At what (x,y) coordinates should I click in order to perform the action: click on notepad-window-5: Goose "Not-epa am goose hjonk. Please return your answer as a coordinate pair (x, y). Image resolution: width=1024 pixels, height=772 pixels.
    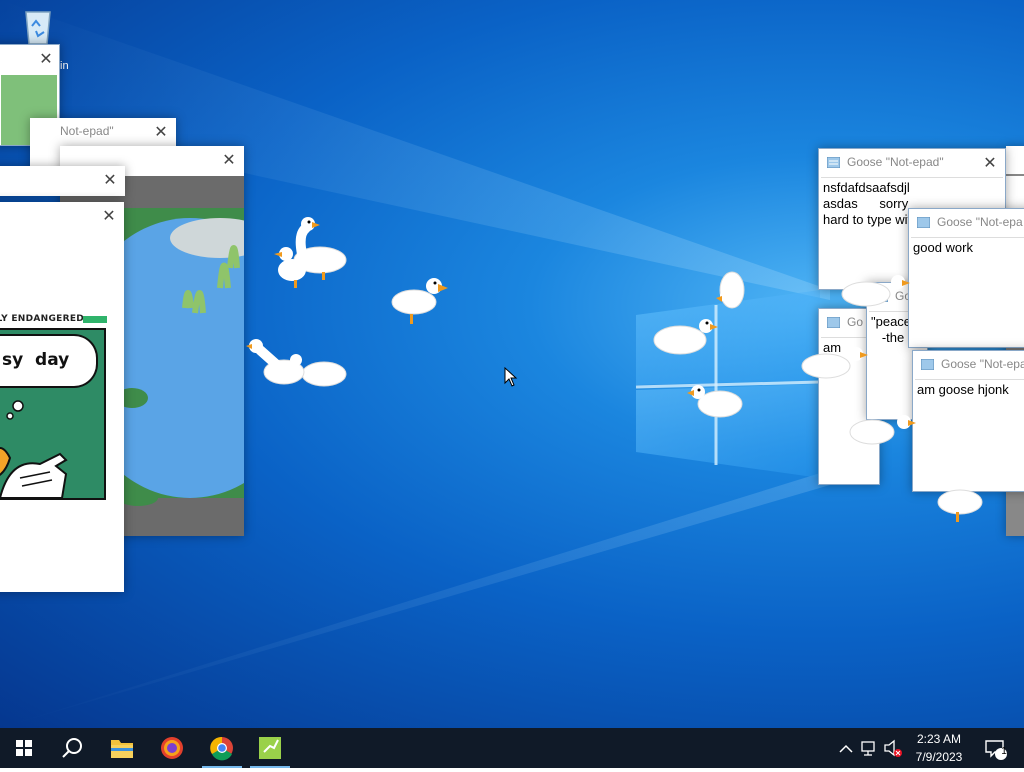
    Looking at the image, I should click on (968, 421).